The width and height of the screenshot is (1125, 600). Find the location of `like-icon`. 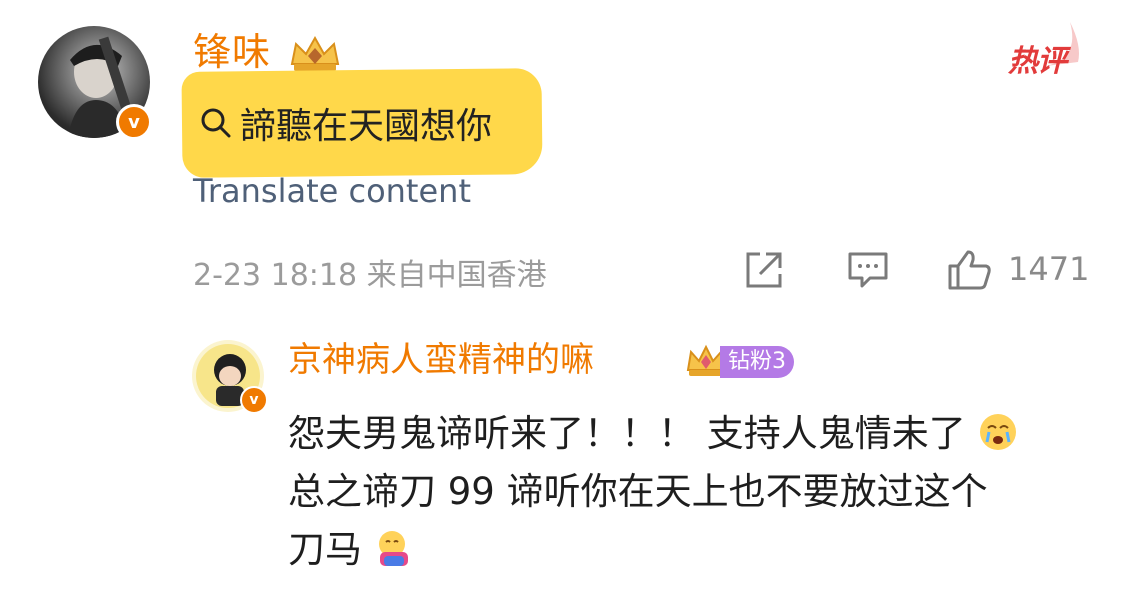

like-icon is located at coordinates (970, 270).